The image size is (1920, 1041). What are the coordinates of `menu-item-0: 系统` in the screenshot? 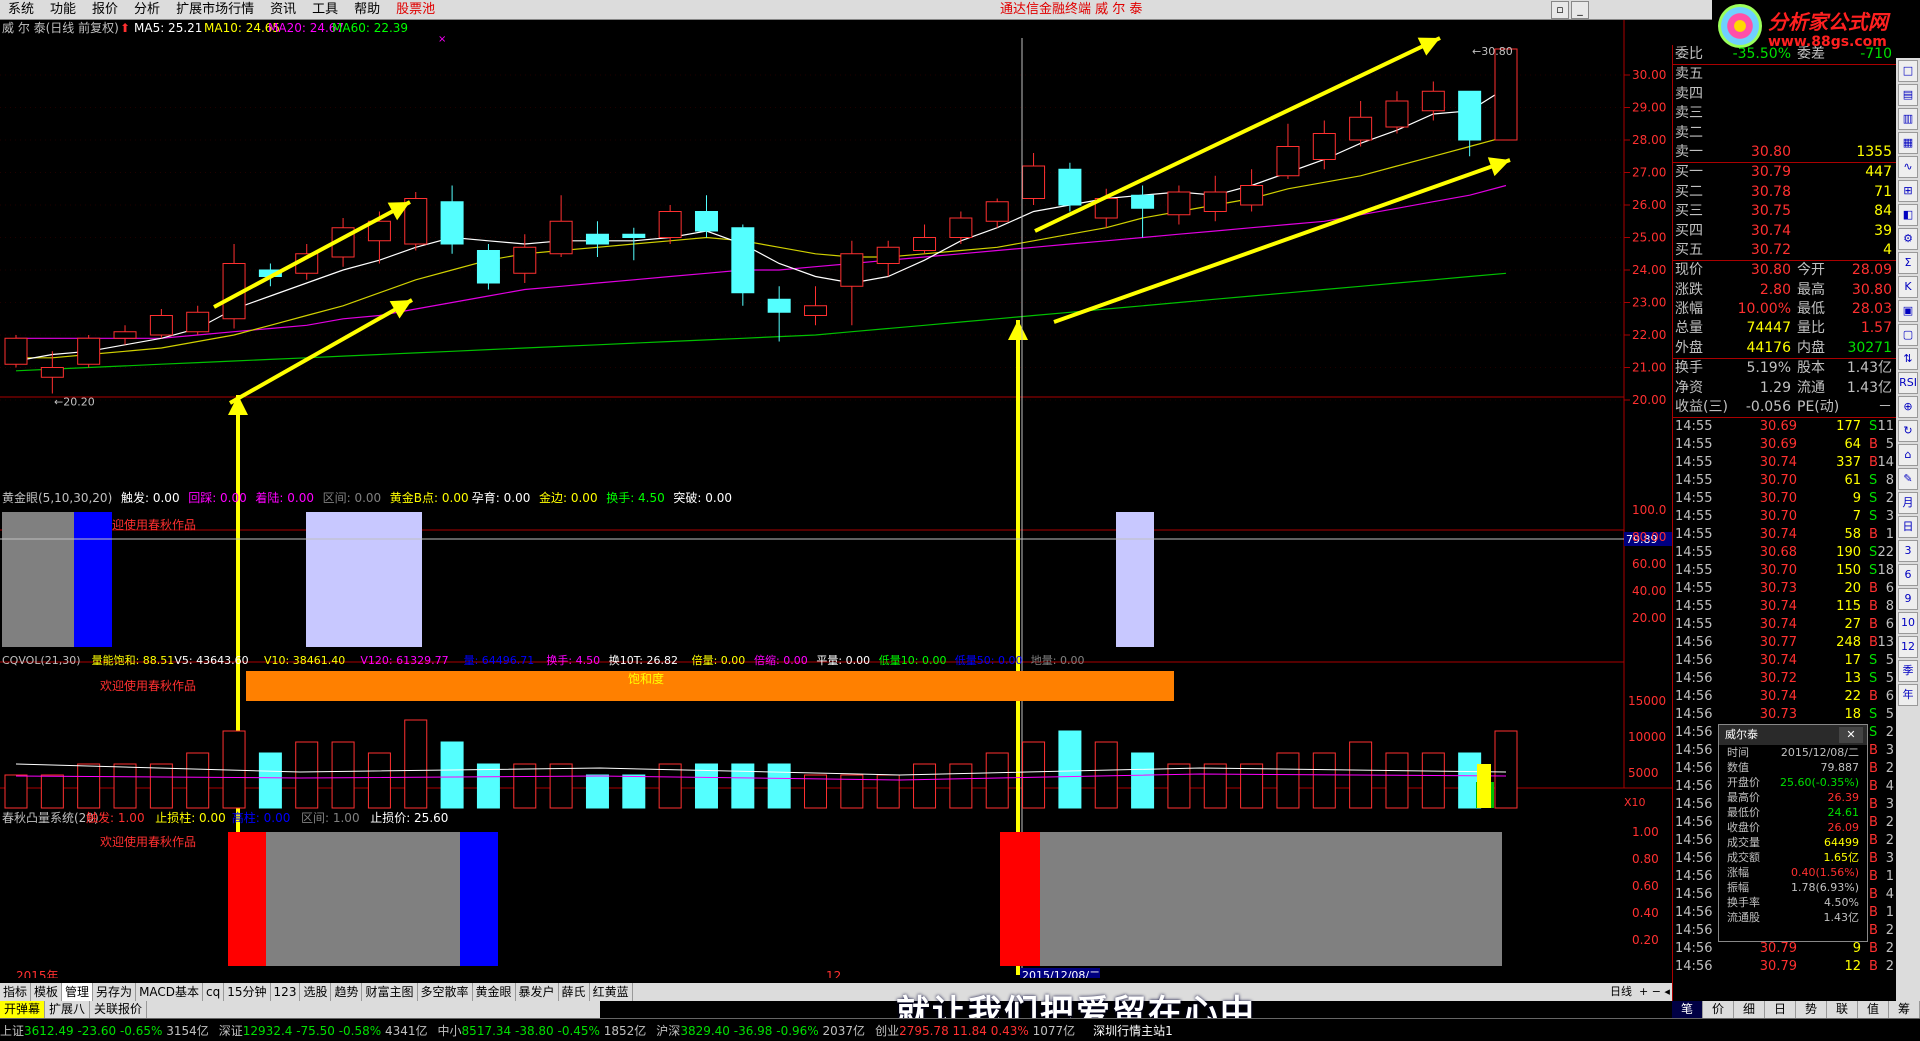 It's located at (21, 10).